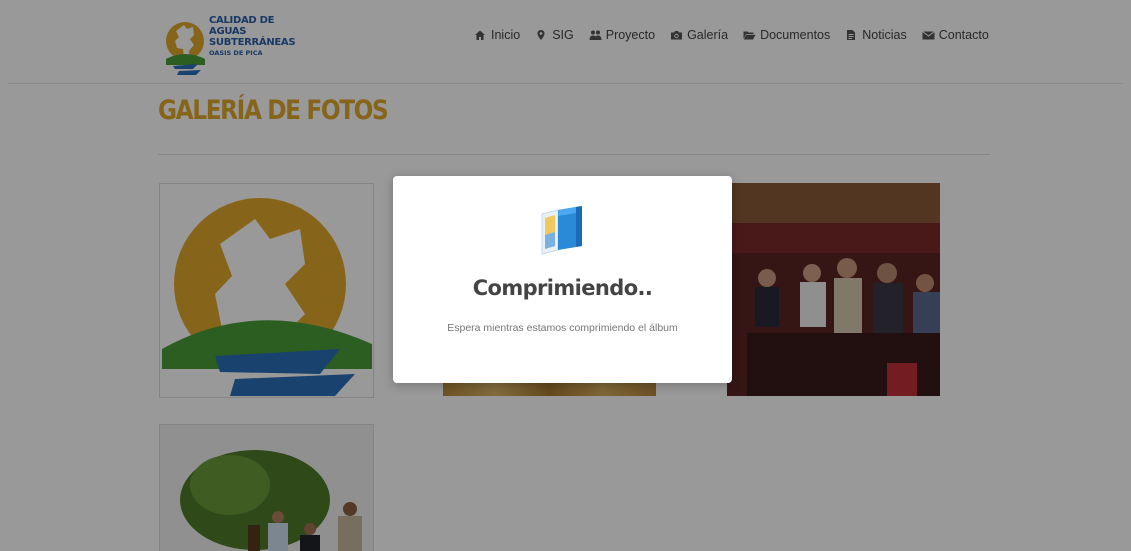  What do you see at coordinates (562, 288) in the screenshot?
I see `modal-title: Comprimiendo..` at bounding box center [562, 288].